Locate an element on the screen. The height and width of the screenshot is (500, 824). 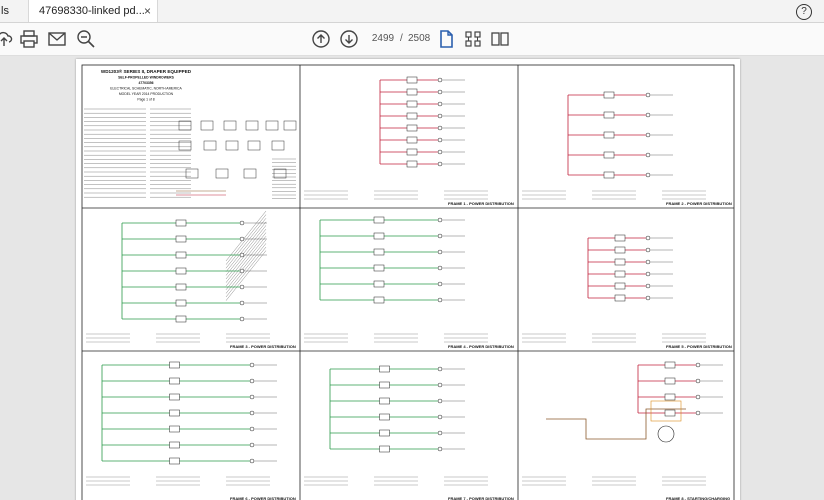
page-number-input: 2499 is located at coordinates (383, 39).